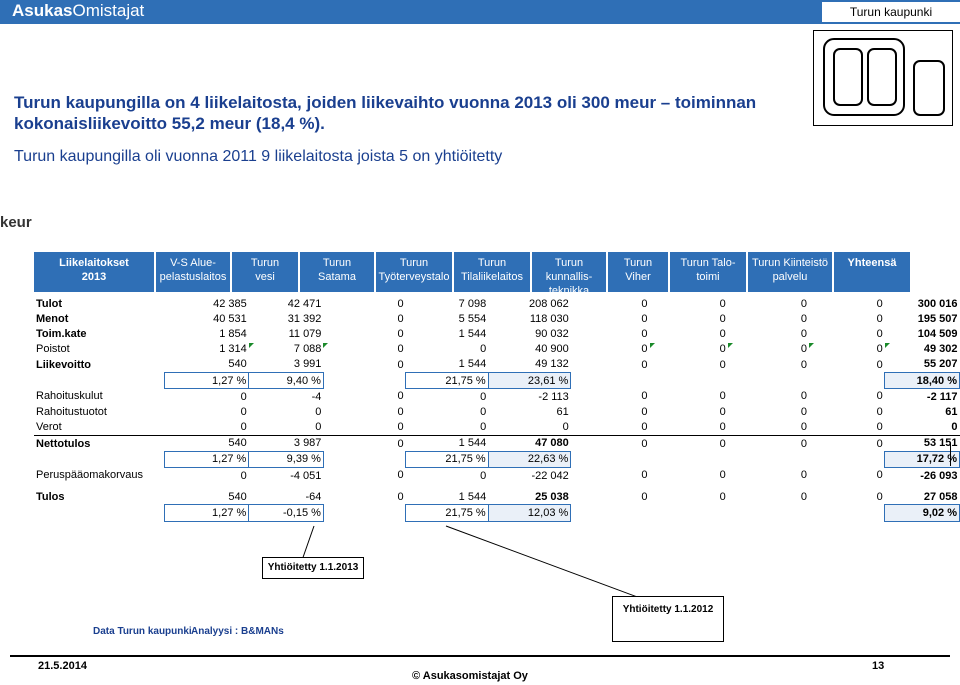  Describe the element at coordinates (313, 568) in the screenshot. I see `callout-yhtioitetty-2013: Yhtiöitetty 1.1.2013` at that location.